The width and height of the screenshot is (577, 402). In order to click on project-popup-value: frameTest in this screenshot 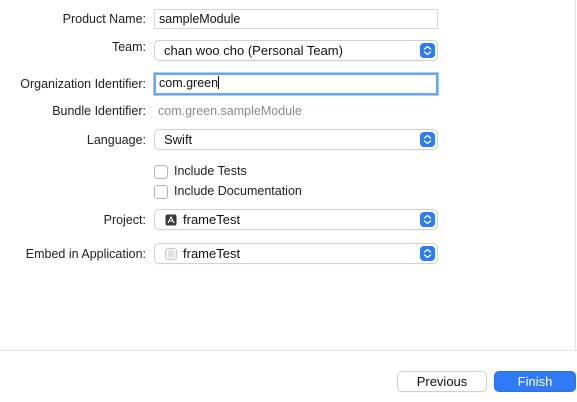, I will do `click(212, 219)`.